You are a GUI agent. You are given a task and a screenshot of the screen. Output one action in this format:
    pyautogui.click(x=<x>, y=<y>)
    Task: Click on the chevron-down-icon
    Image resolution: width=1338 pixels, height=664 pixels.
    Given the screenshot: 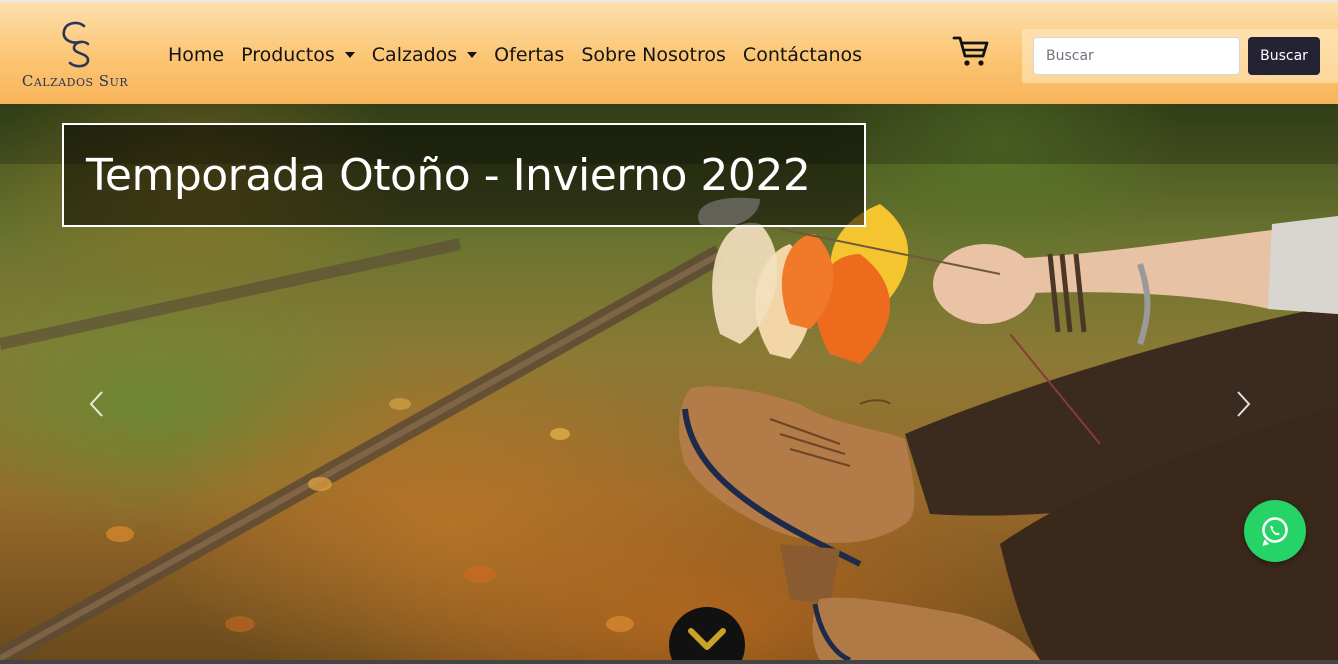 What is the action you would take?
    pyautogui.click(x=707, y=639)
    